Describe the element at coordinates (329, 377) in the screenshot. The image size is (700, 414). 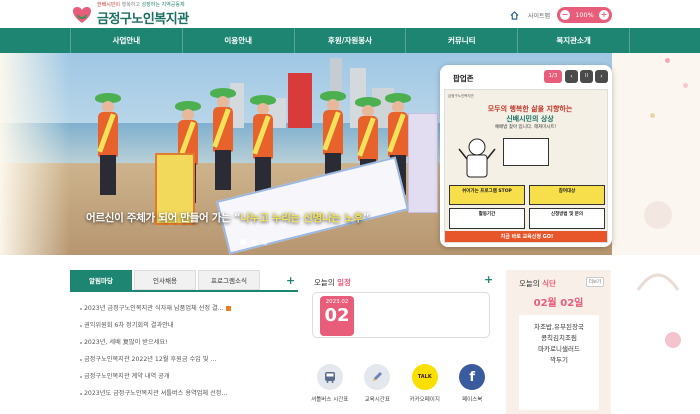
I see `bus-icon` at that location.